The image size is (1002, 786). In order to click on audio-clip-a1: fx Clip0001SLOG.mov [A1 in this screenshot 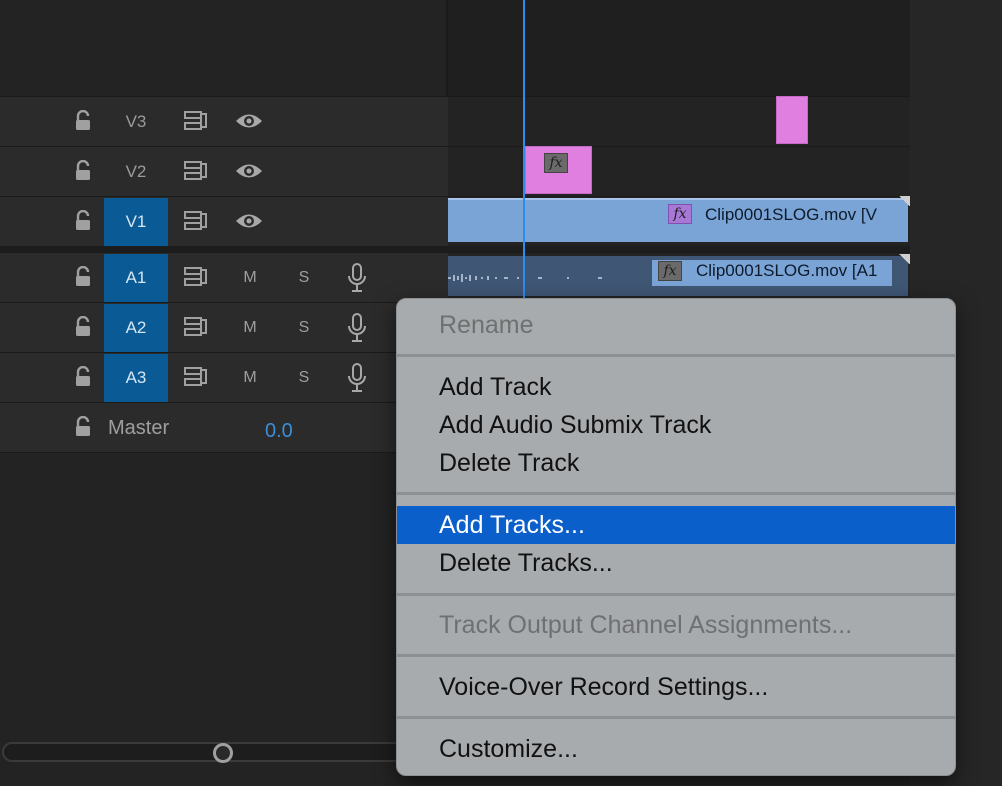, I will do `click(678, 276)`.